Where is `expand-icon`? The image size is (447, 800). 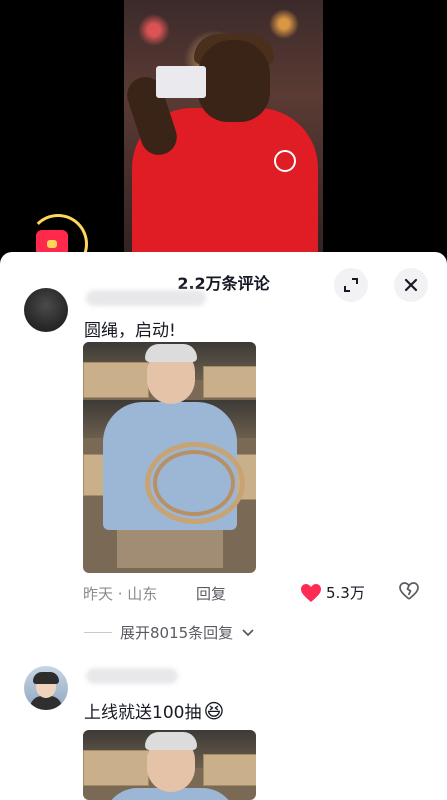 expand-icon is located at coordinates (351, 285).